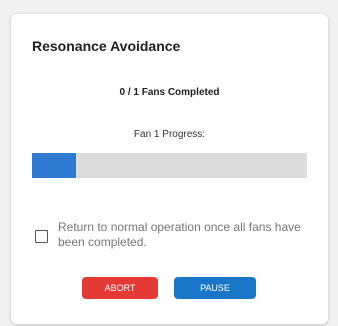 The height and width of the screenshot is (326, 338). I want to click on pause-button: PAUSE, so click(215, 288).